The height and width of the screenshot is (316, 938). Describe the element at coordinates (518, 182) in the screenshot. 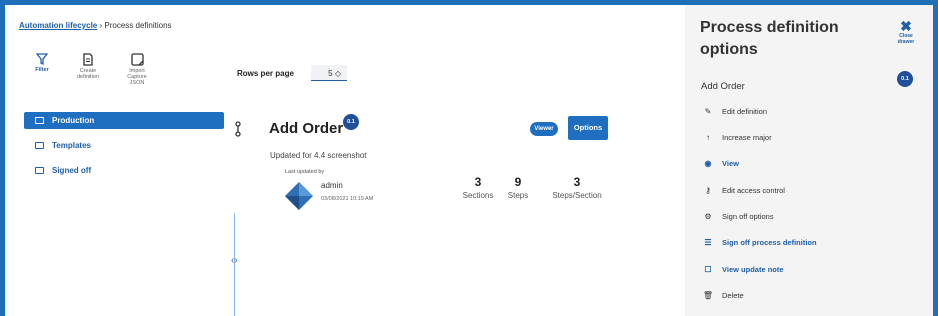

I see `stat-value: 9` at that location.